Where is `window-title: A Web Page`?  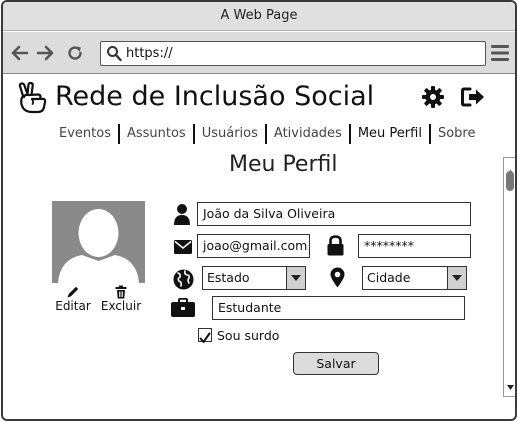 window-title: A Web Page is located at coordinates (259, 16).